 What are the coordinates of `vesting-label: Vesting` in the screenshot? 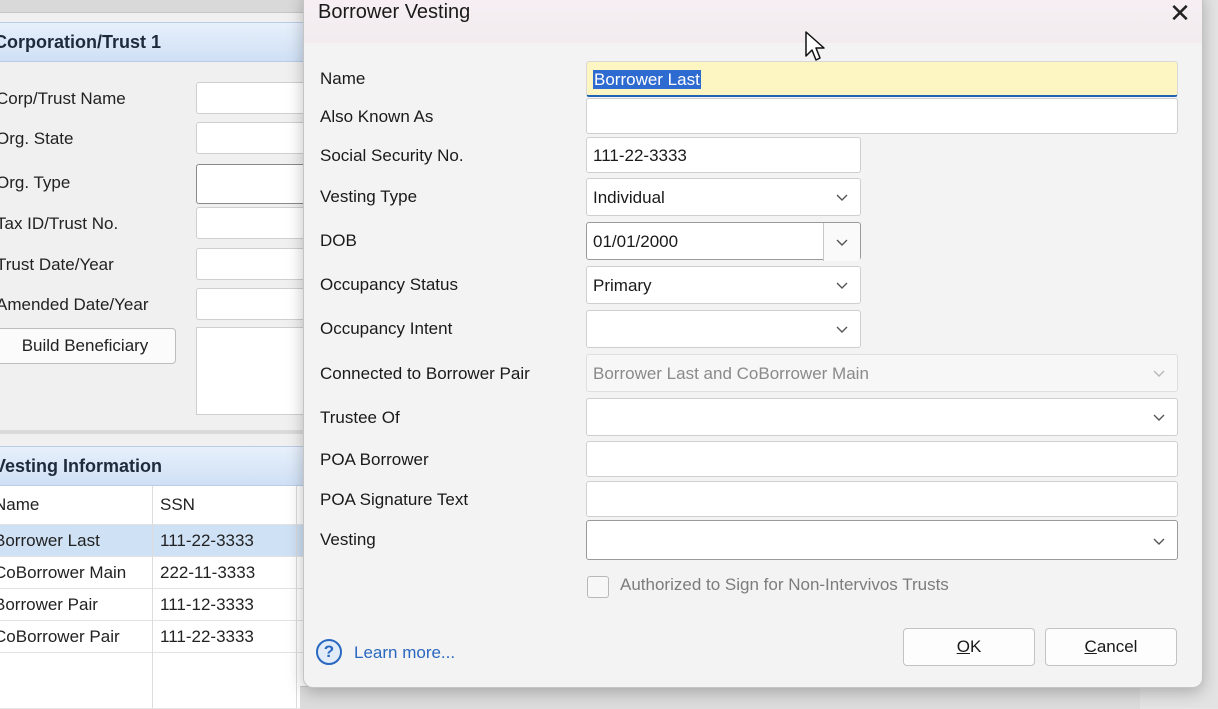 It's located at (348, 539).